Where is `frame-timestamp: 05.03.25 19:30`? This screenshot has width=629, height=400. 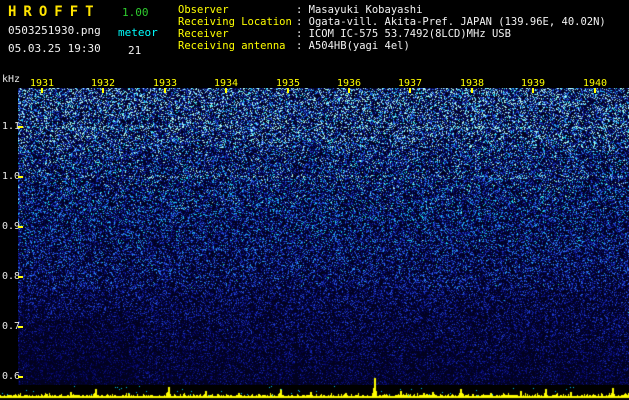 frame-timestamp: 05.03.25 19:30 is located at coordinates (54, 48).